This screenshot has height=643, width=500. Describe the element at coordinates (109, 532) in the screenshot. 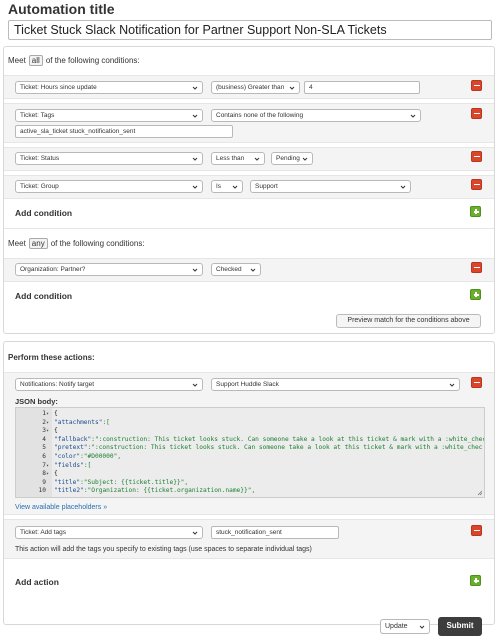

I see `action-field-select: Ticket: Add tags` at that location.